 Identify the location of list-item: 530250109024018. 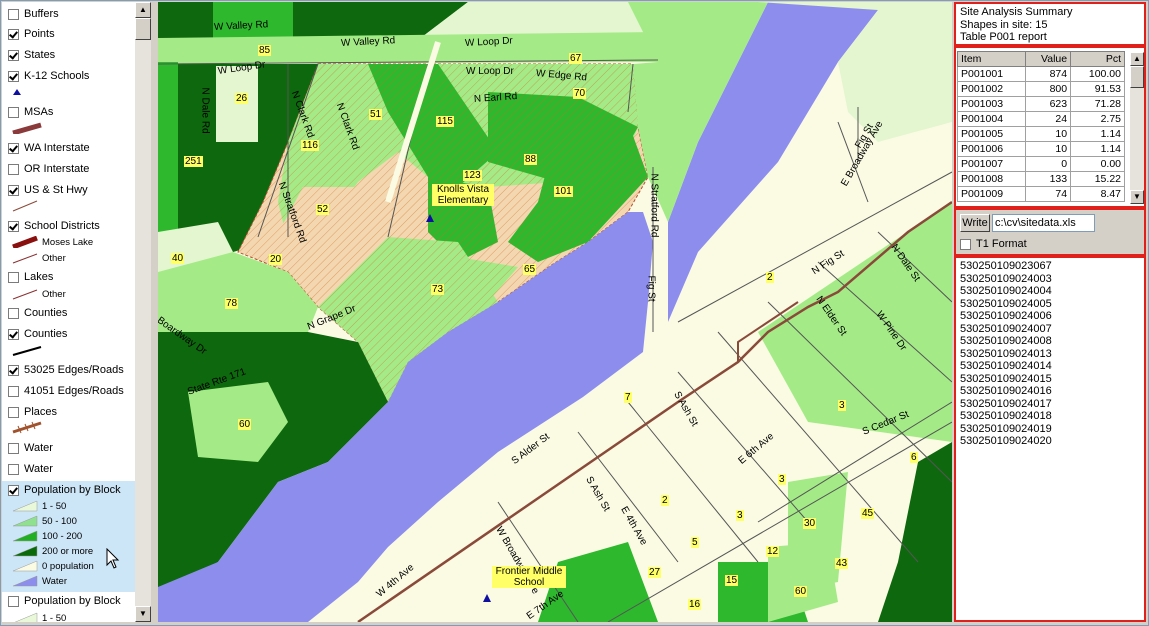
(1050, 416).